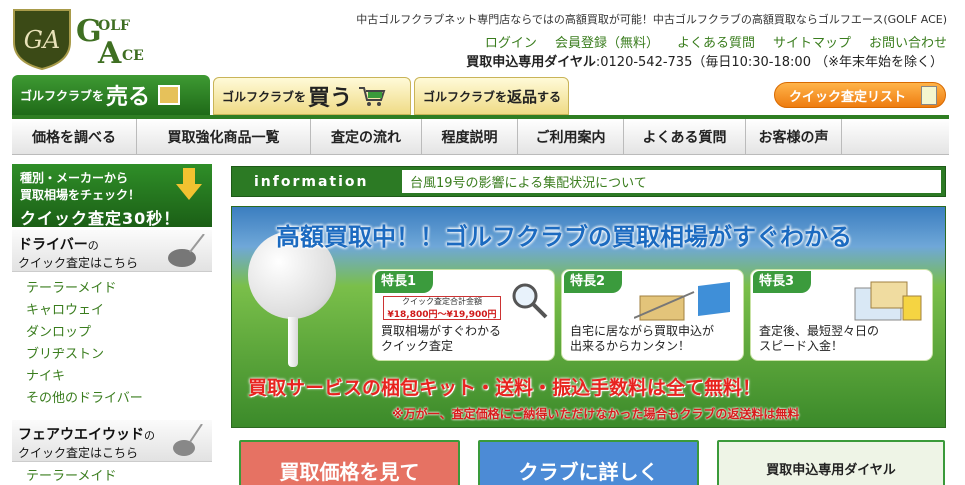 The width and height of the screenshot is (965, 485). What do you see at coordinates (841, 315) in the screenshot?
I see `feature-card-3: 特長3 査定後、最短翌々日の スピード入金！` at bounding box center [841, 315].